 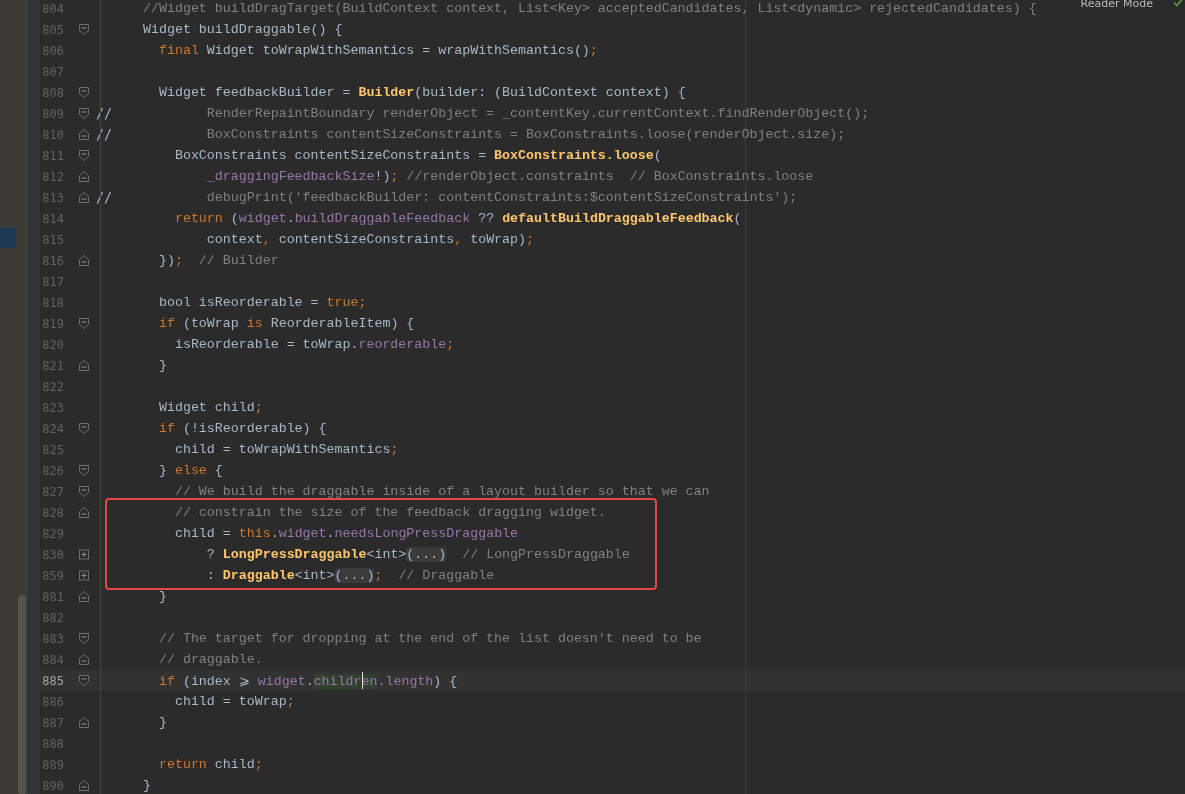 I want to click on line-number: 823, so click(x=52, y=407).